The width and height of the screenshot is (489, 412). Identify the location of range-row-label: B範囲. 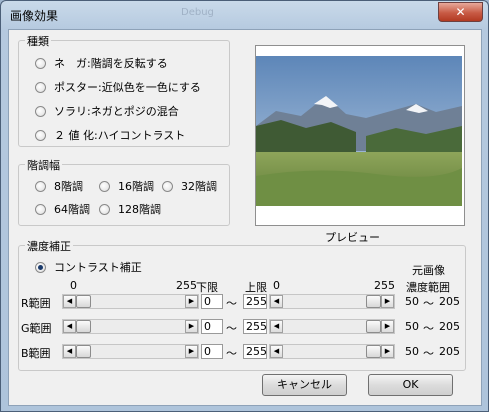
(36, 353).